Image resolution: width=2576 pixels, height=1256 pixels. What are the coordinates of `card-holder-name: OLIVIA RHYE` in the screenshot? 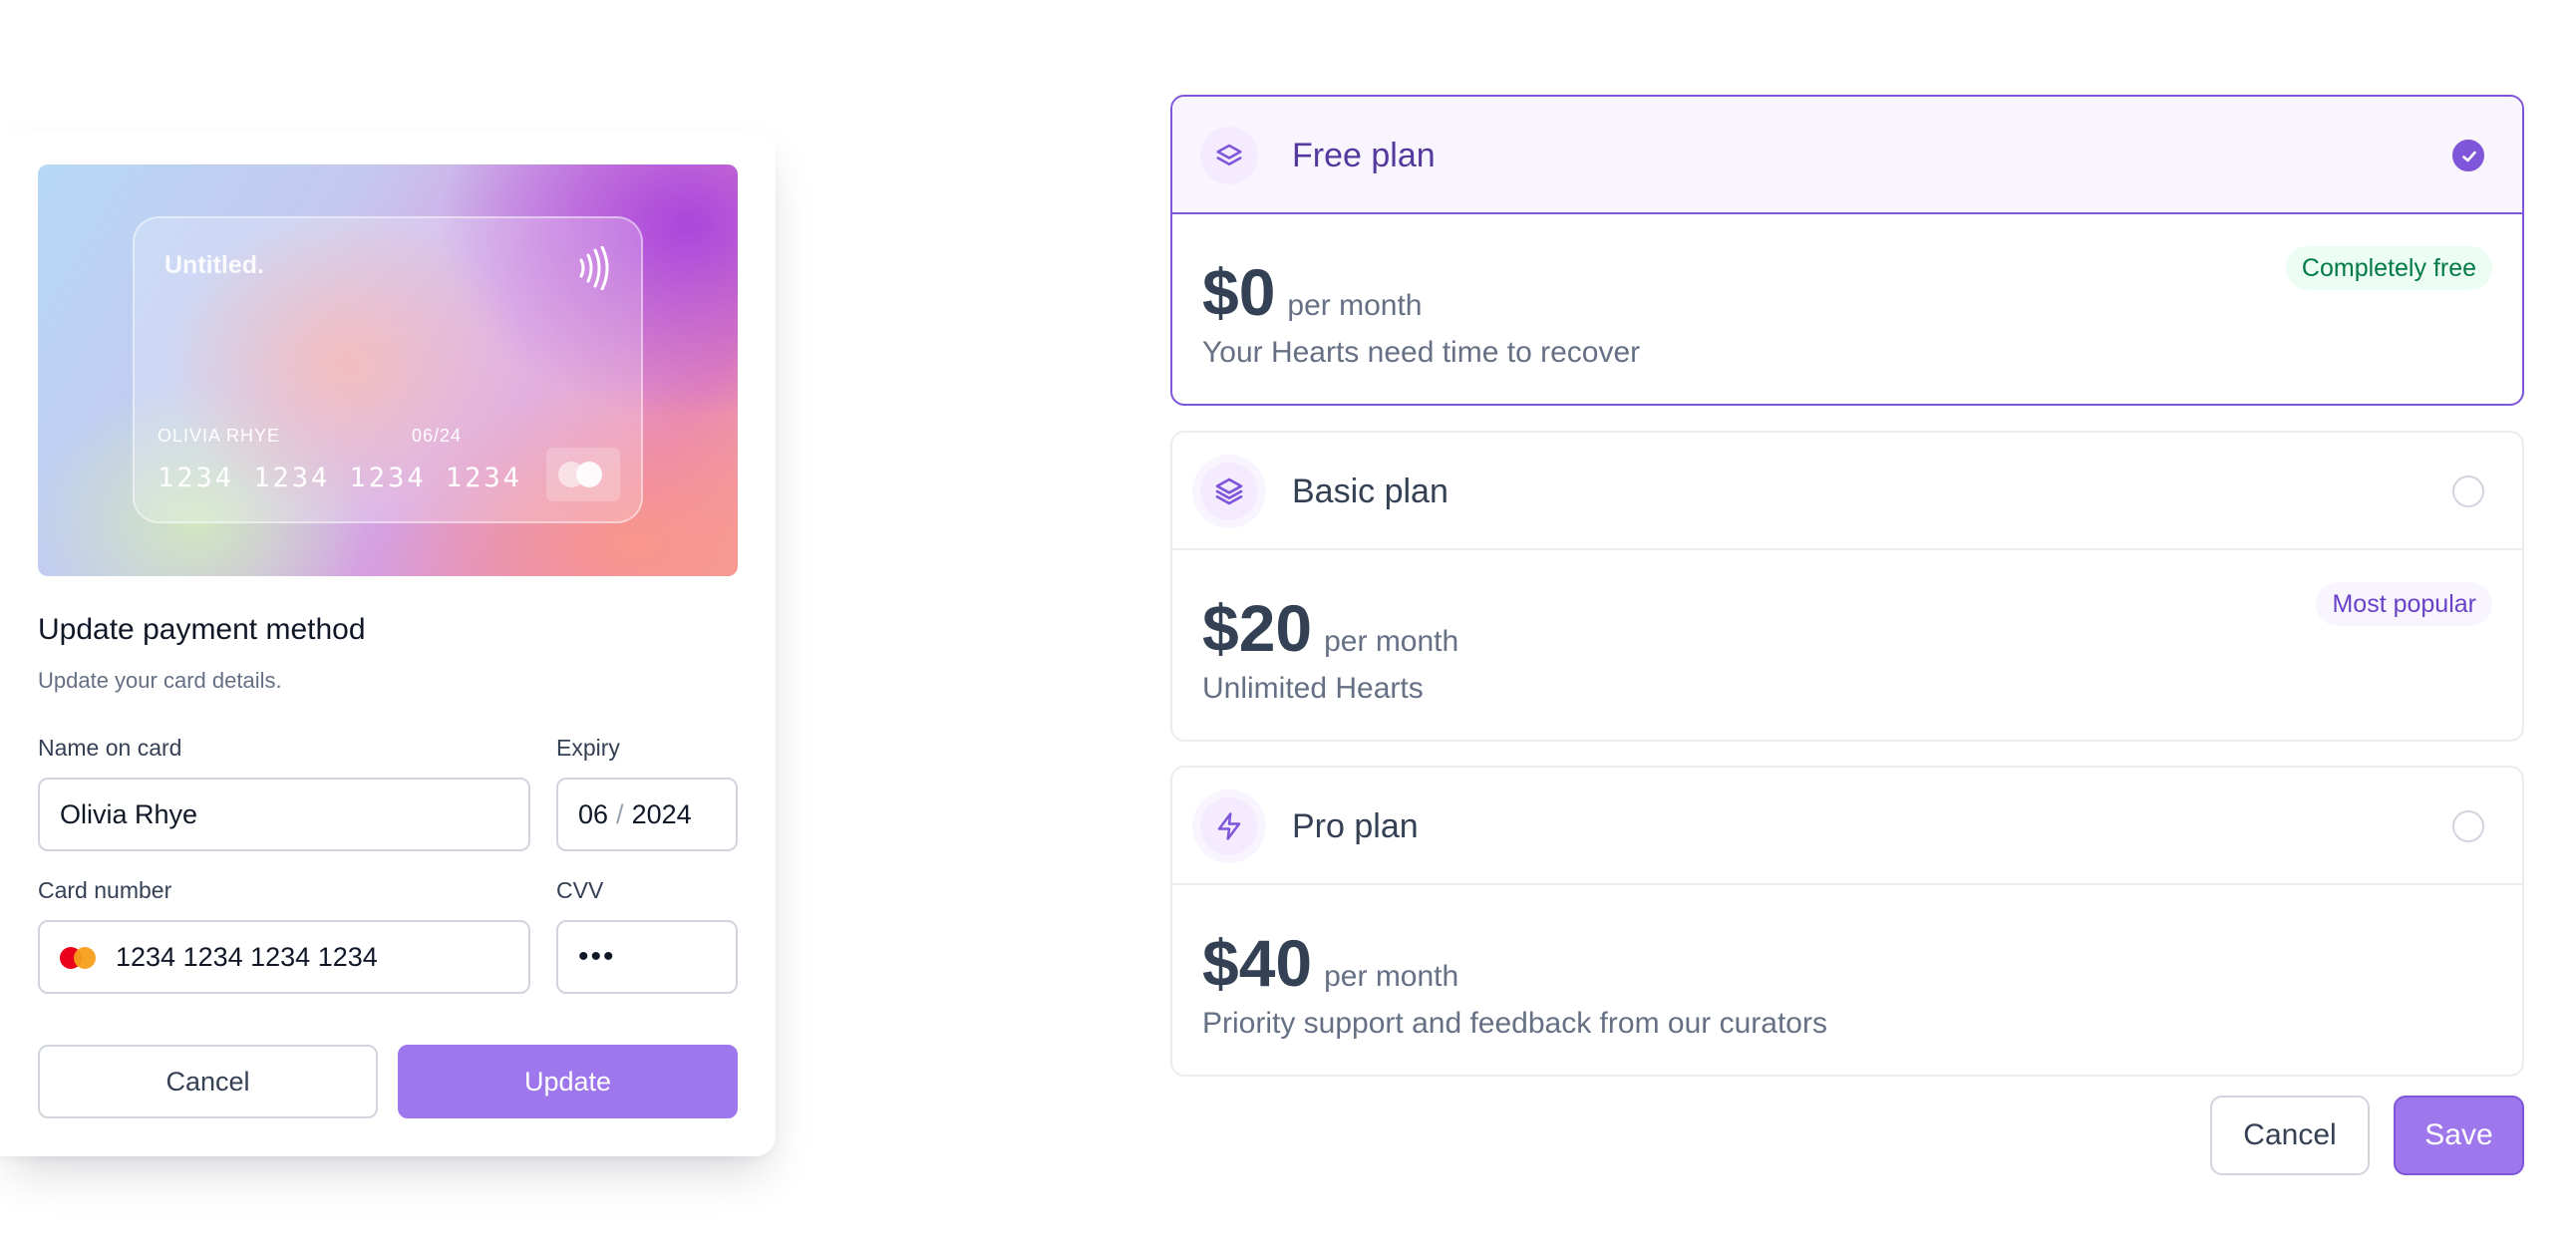 It's located at (219, 436).